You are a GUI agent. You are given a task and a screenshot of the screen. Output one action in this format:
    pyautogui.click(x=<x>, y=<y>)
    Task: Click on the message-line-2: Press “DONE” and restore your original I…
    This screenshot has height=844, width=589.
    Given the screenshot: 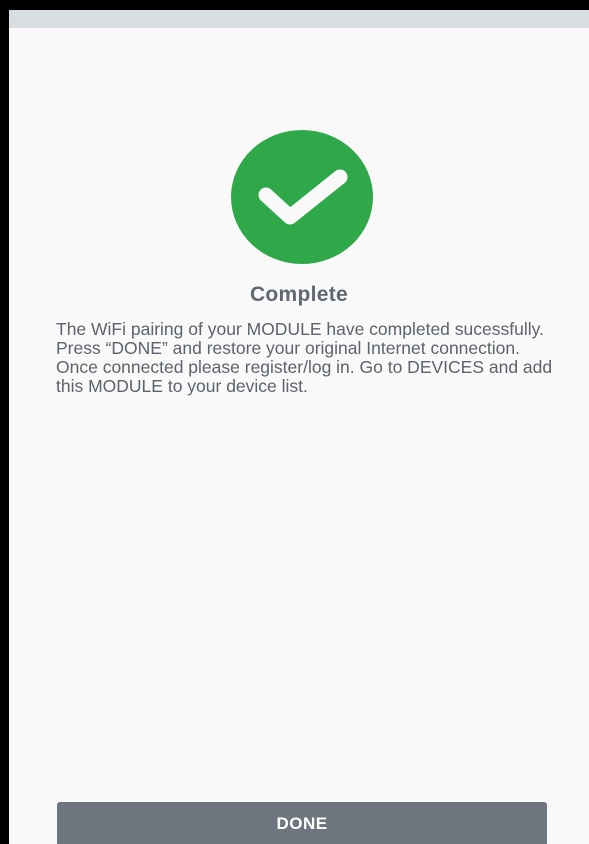 What is the action you would take?
    pyautogui.click(x=288, y=348)
    